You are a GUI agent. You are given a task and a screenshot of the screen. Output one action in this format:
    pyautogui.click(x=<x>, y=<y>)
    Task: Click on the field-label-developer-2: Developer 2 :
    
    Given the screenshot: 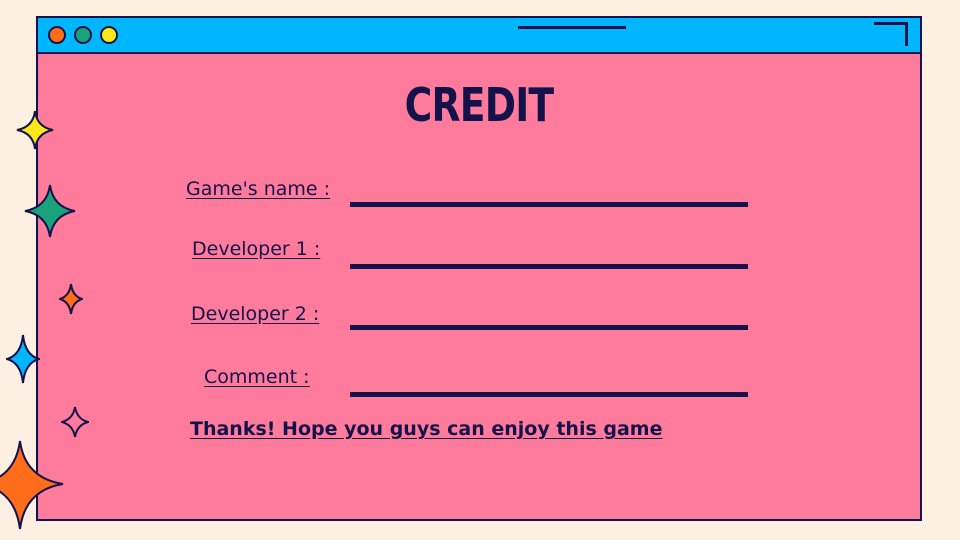 What is the action you would take?
    pyautogui.click(x=255, y=314)
    